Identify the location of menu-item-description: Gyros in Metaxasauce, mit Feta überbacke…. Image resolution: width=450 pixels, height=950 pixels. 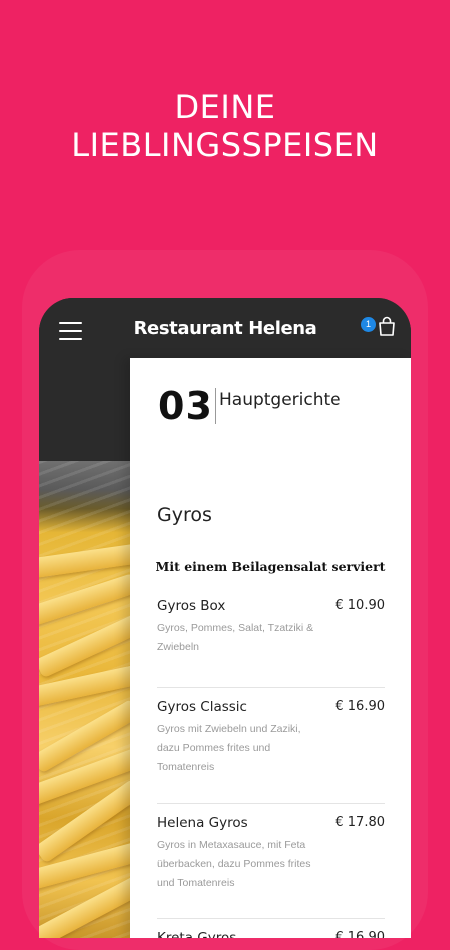
(234, 864).